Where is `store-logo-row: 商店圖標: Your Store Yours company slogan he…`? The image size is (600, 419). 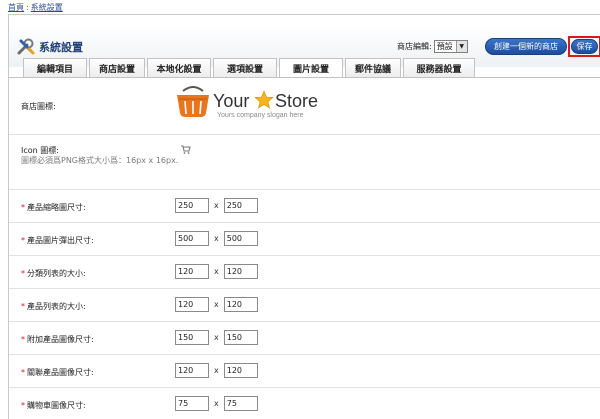
store-logo-row: 商店圖標: Your Store Yours company slogan he… is located at coordinates (304, 106).